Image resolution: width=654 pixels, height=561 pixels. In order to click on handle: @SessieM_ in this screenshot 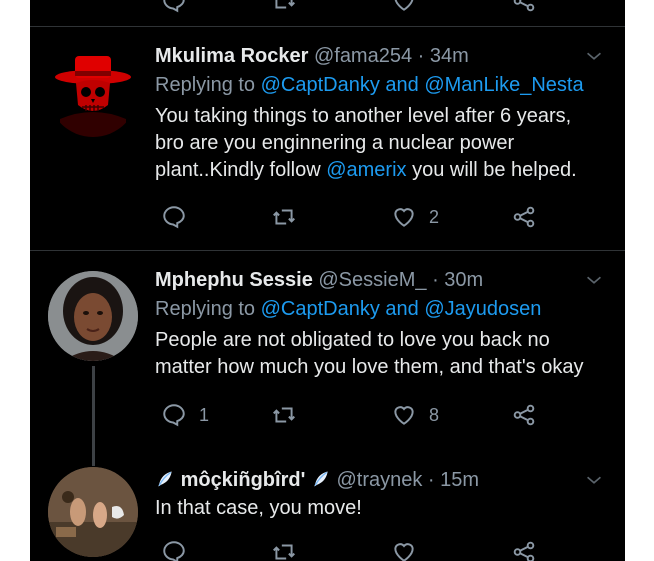, I will do `click(372, 280)`.